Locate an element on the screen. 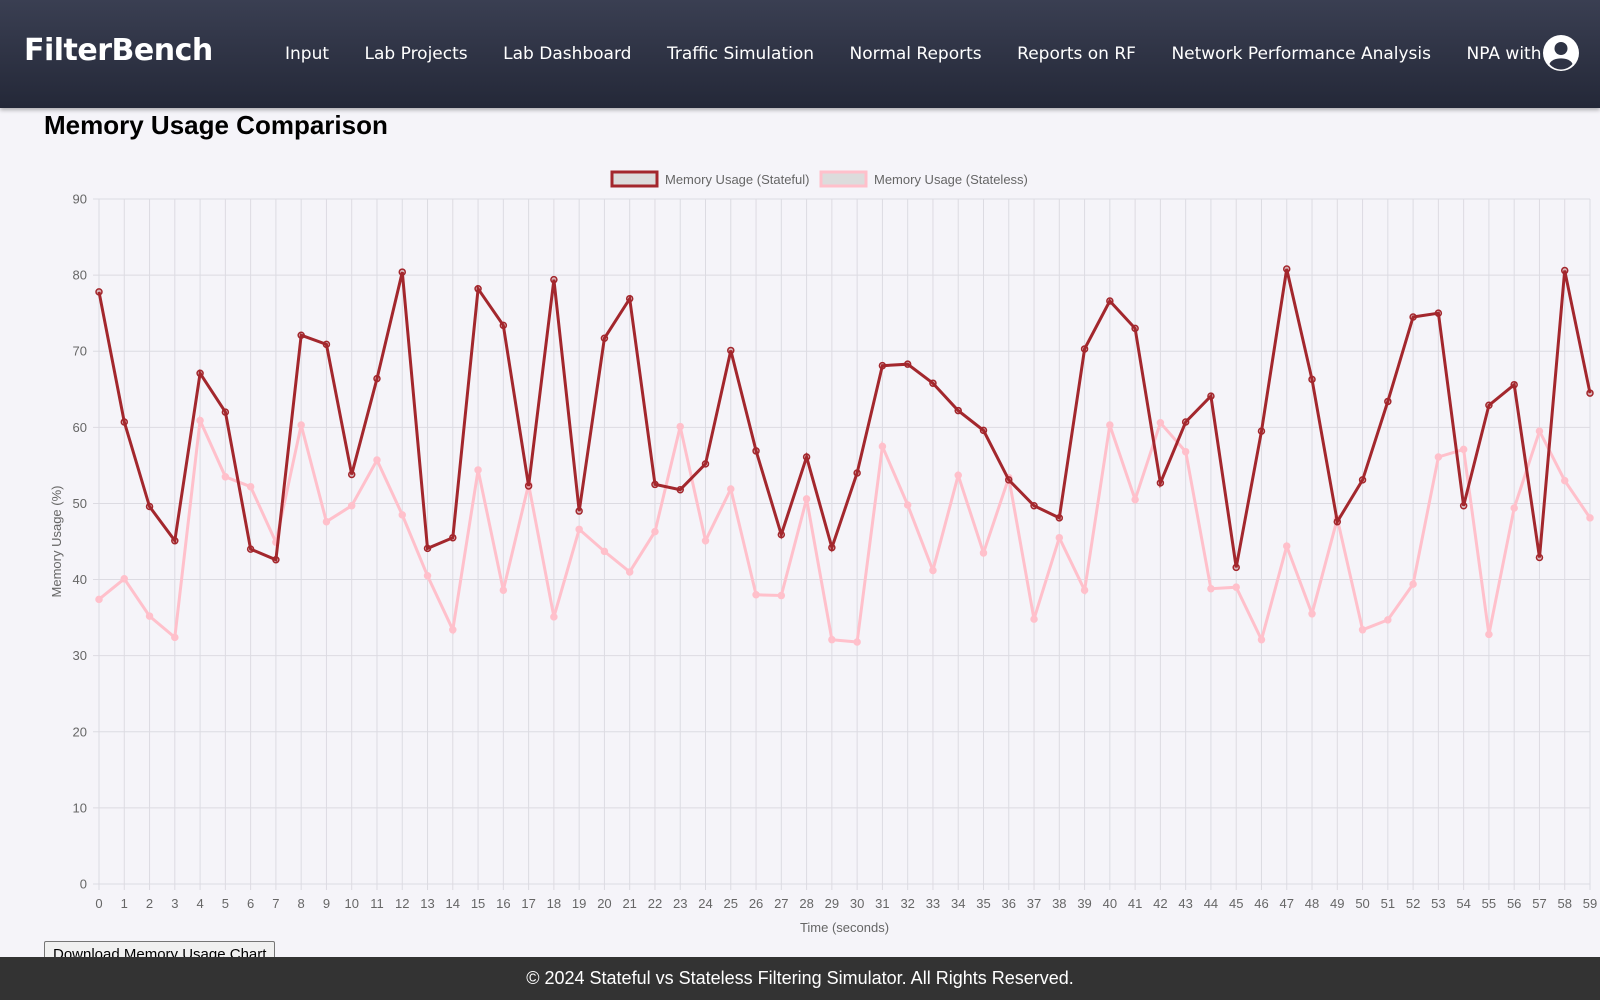 The image size is (1600, 1000). nav-link-reports-on-rf: Reports on RF is located at coordinates (1076, 54).